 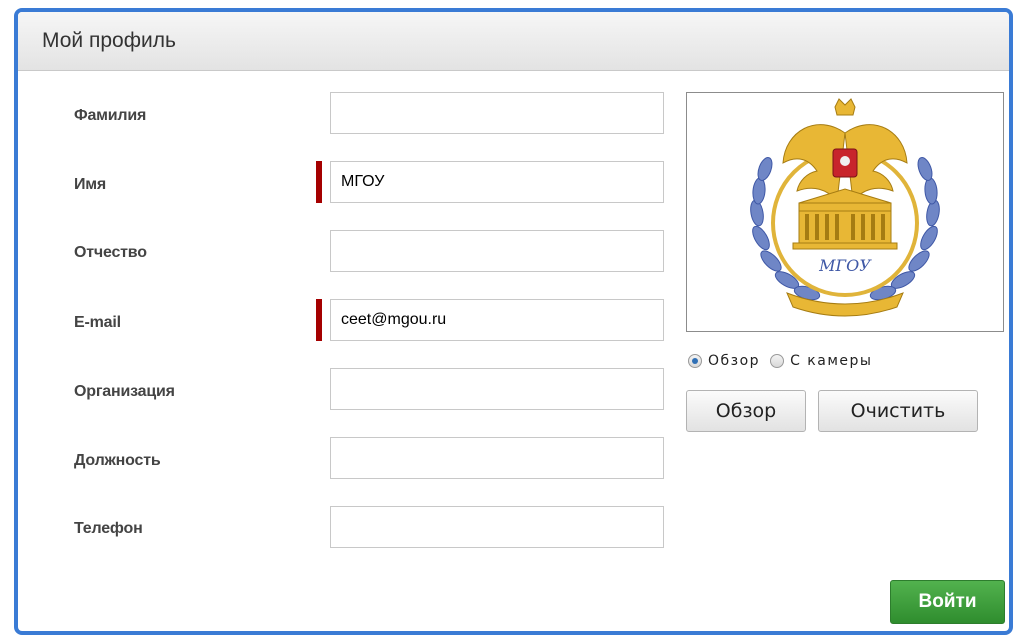 What do you see at coordinates (497, 251) in the screenshot?
I see `patronymic-input` at bounding box center [497, 251].